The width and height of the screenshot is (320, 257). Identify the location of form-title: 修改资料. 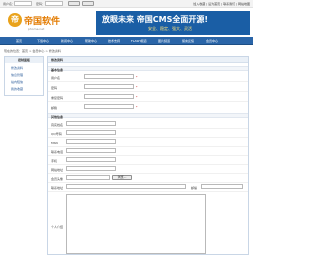
(57, 60).